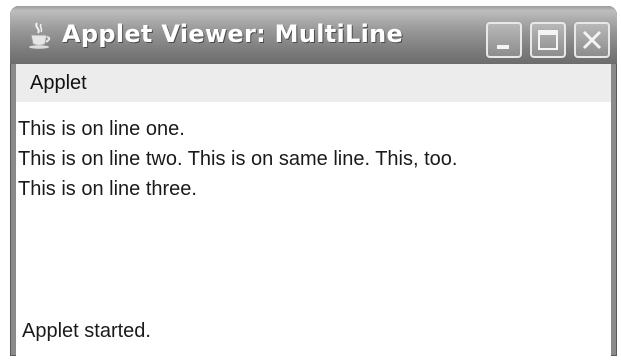 This screenshot has height=360, width=621. What do you see at coordinates (504, 40) in the screenshot?
I see `minimize-button` at bounding box center [504, 40].